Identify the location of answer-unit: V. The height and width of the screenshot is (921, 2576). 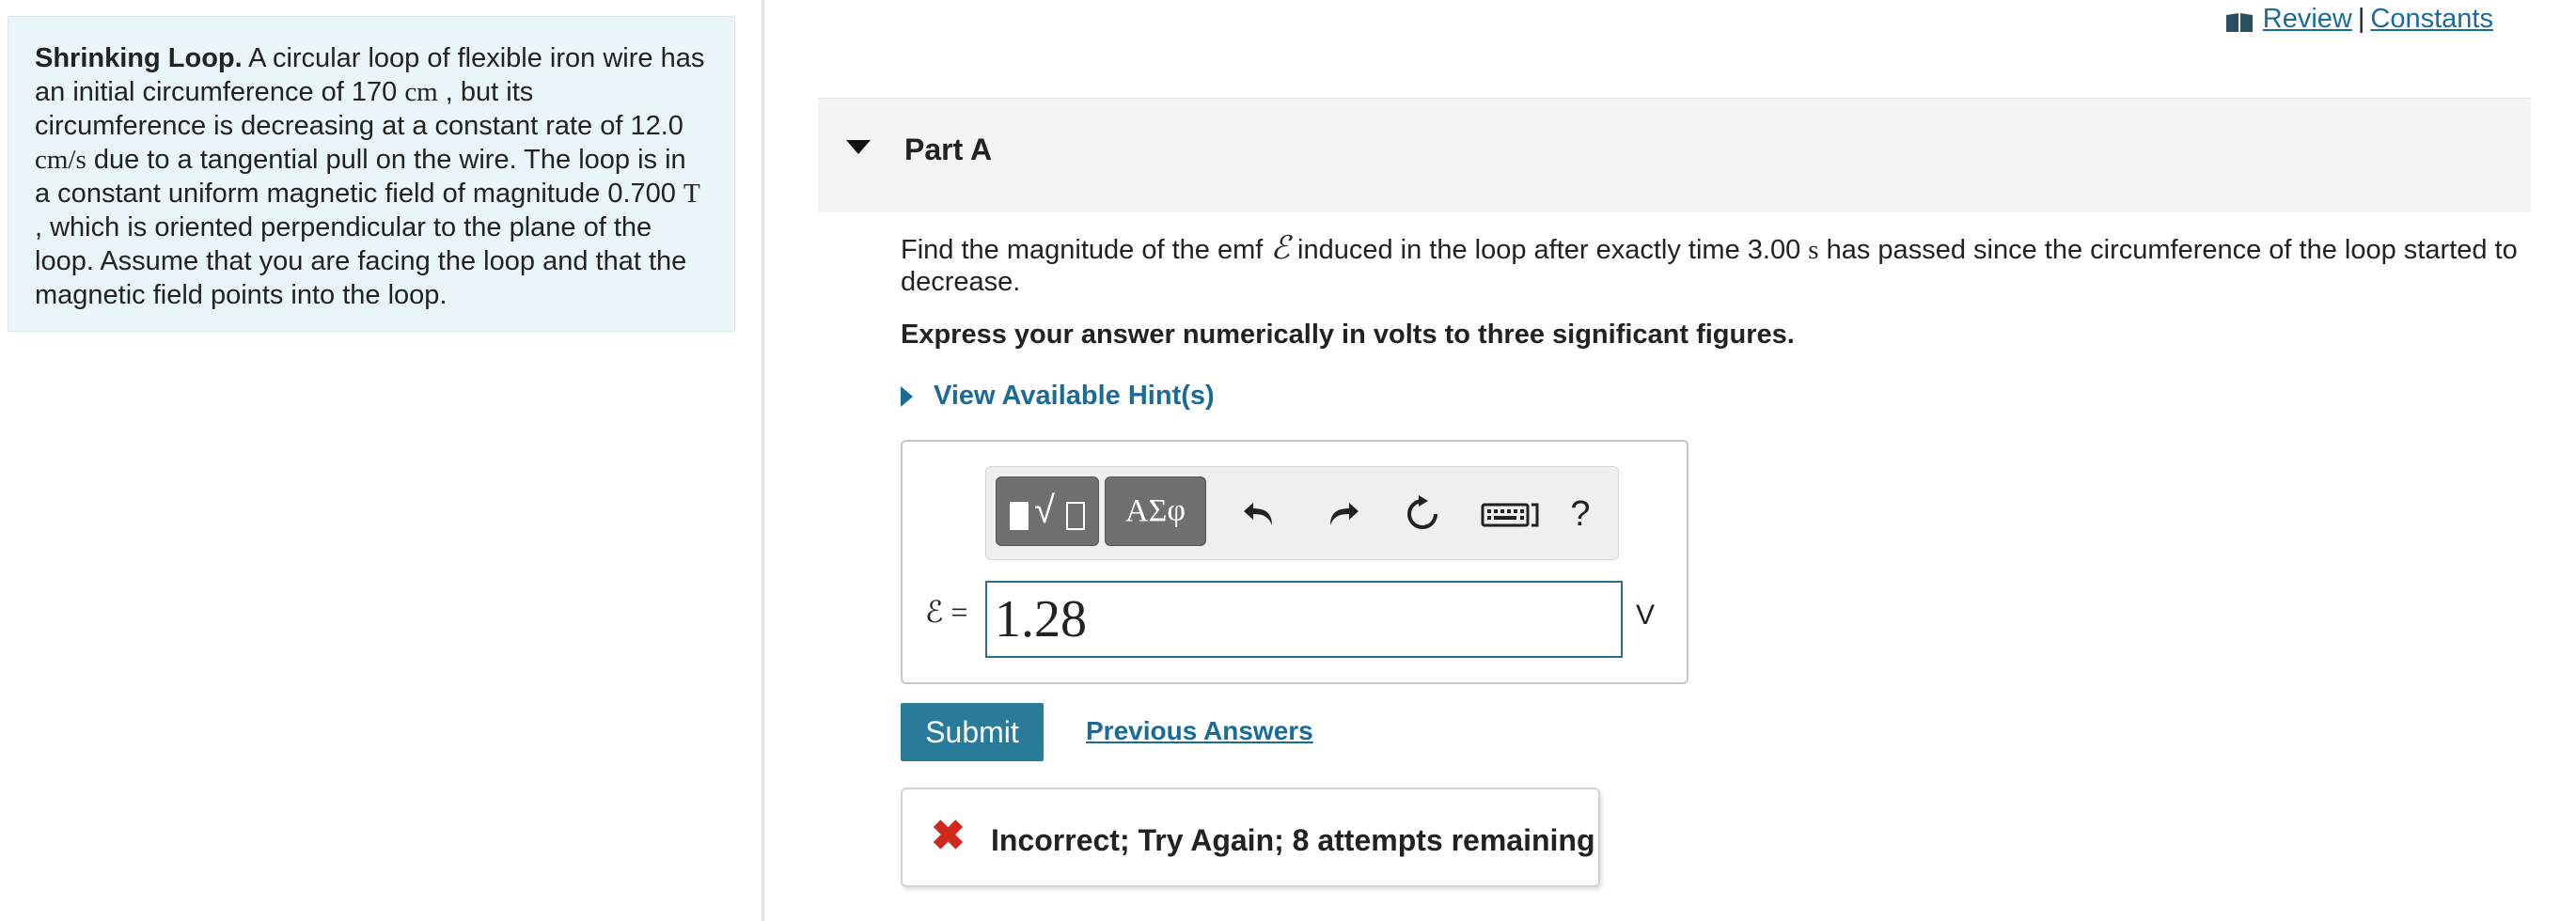
(1646, 615).